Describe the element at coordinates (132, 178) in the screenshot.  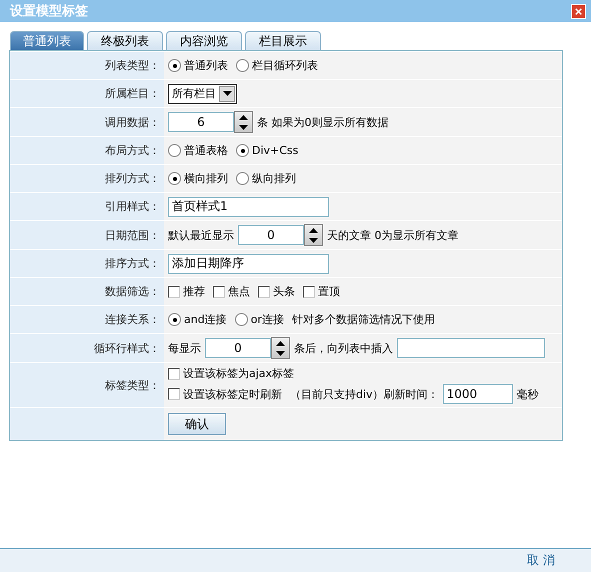
I see `field-label: 排列方式：` at that location.